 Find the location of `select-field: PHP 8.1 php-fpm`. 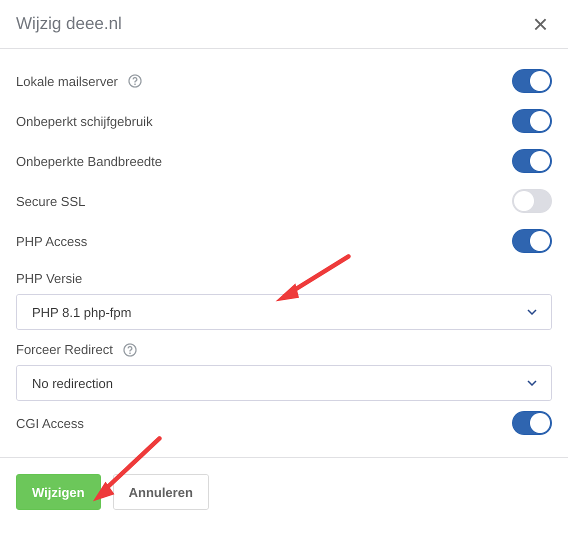

select-field: PHP 8.1 php-fpm is located at coordinates (284, 312).